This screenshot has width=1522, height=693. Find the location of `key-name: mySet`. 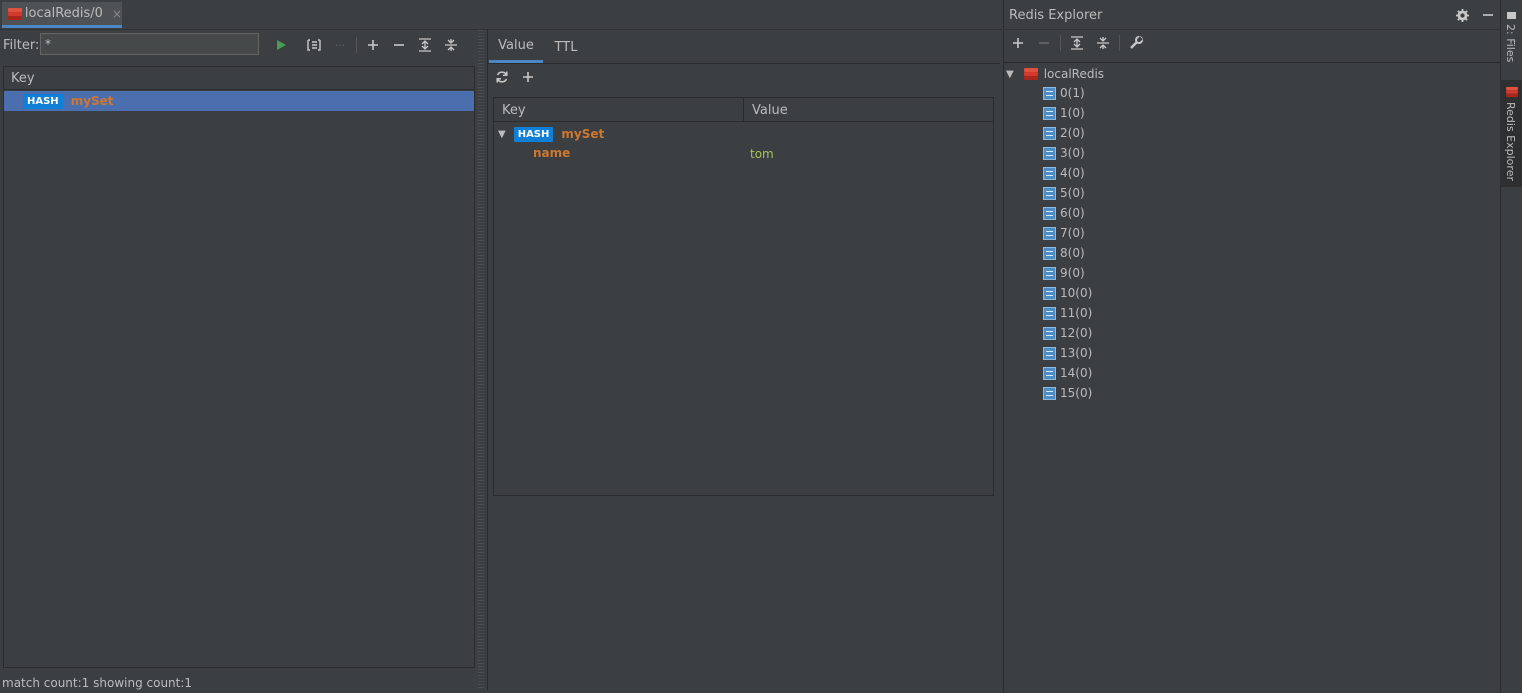

key-name: mySet is located at coordinates (92, 101).